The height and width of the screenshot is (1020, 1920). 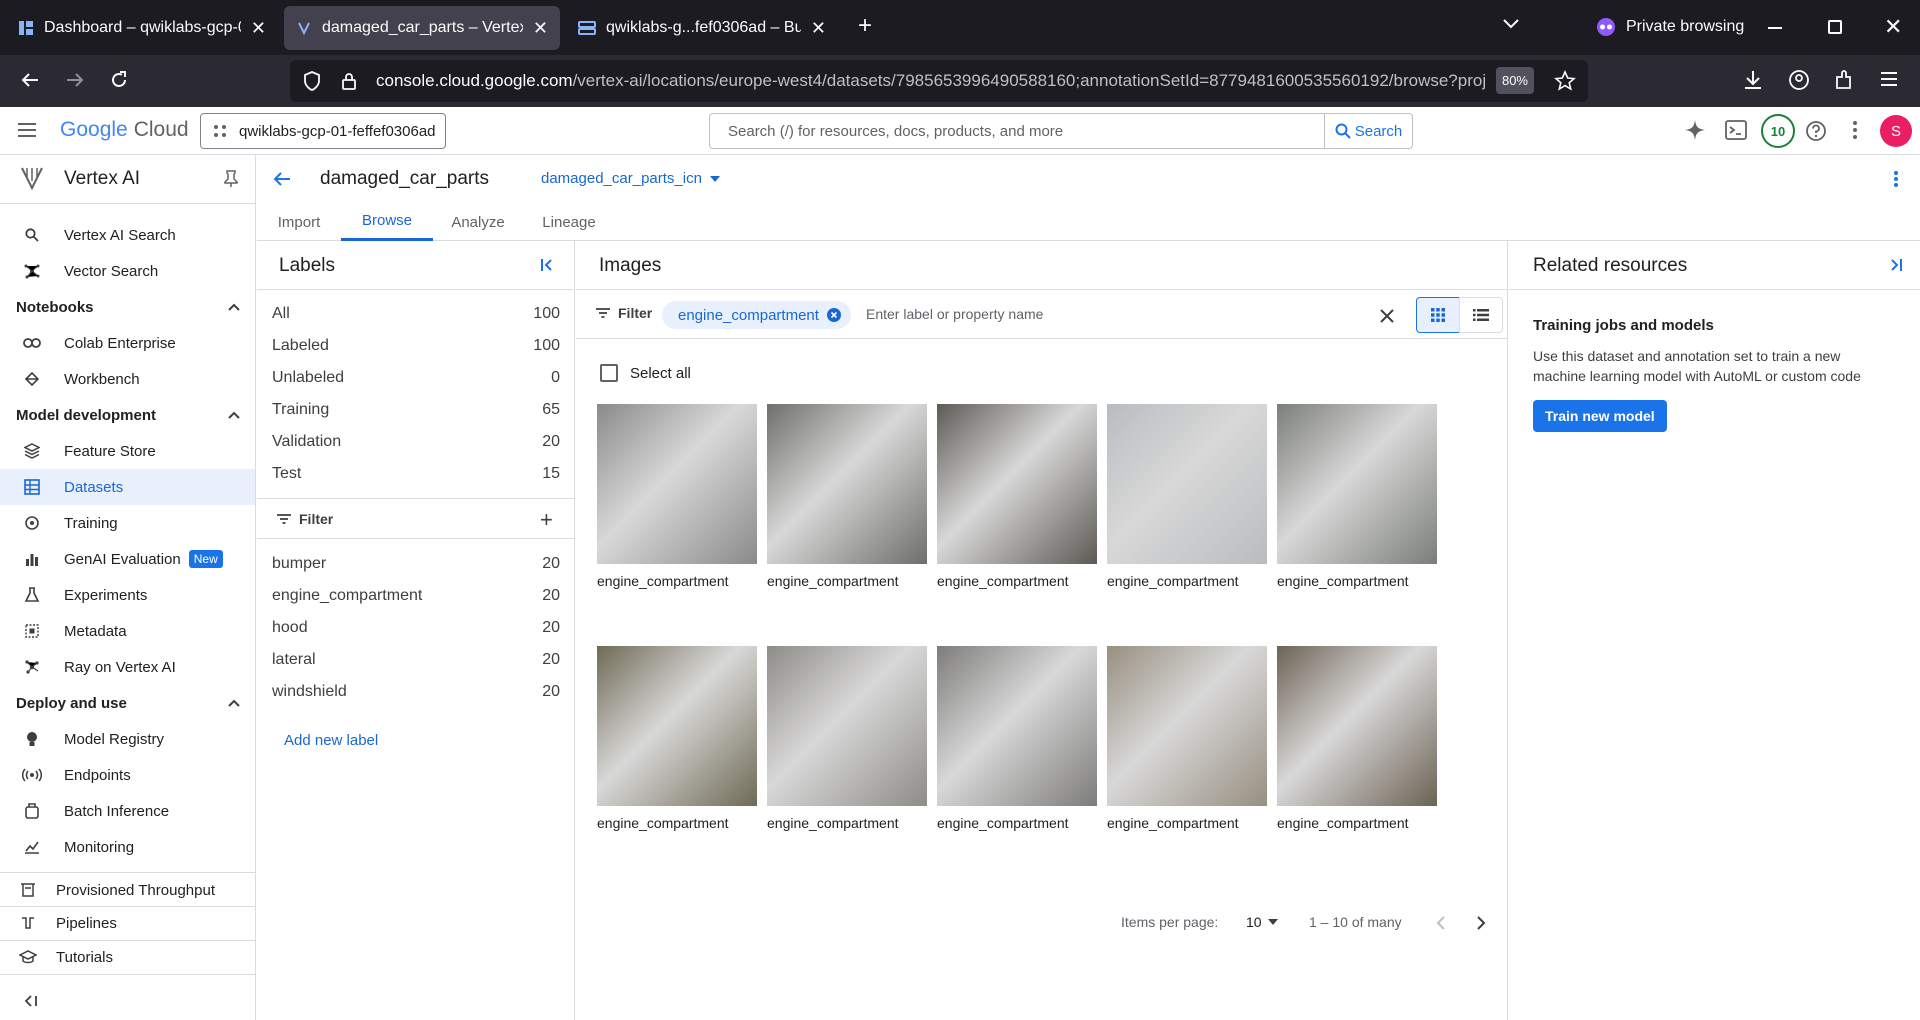 I want to click on labels-filter-button: Filter, so click(x=305, y=519).